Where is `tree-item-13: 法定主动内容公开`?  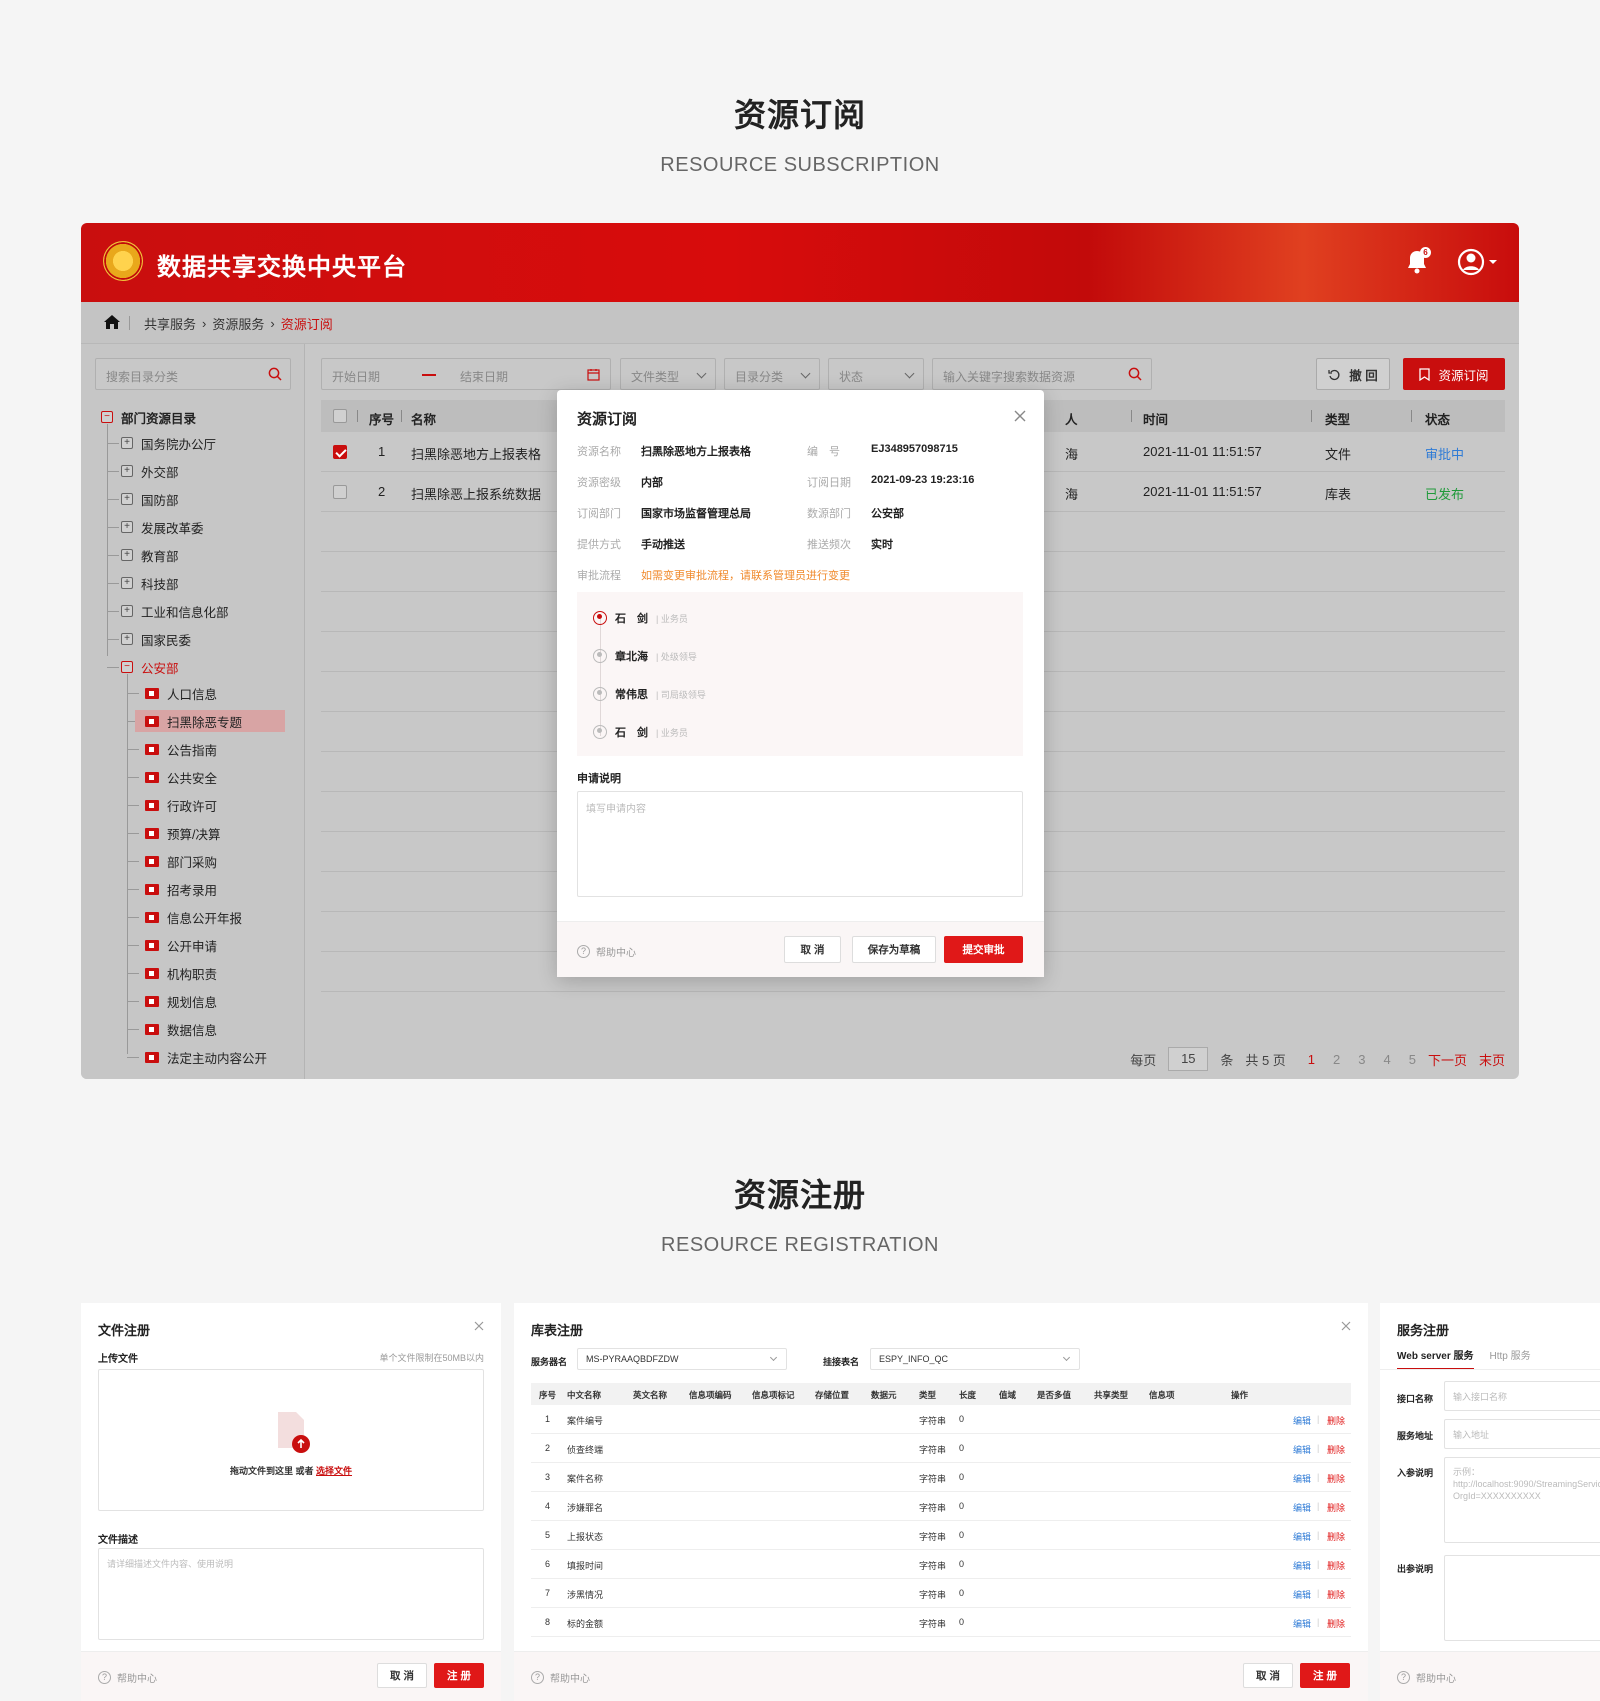
tree-item-13: 法定主动内容公开 is located at coordinates (206, 1057).